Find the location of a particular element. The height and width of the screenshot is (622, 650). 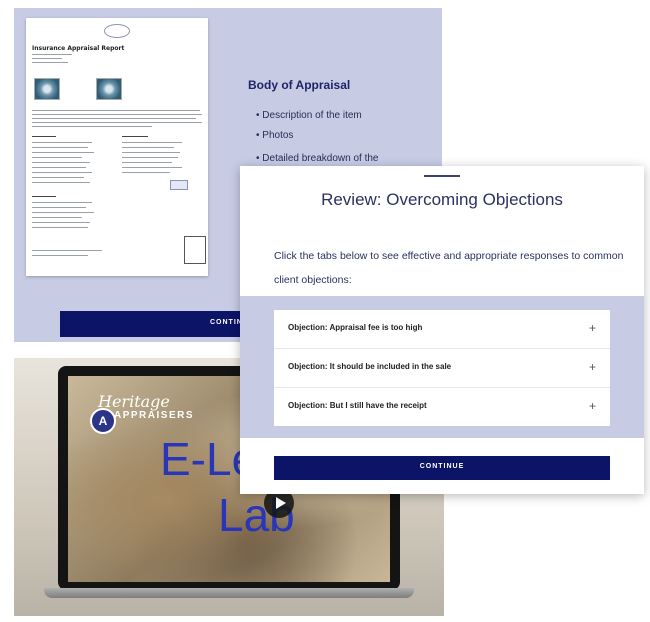

continue-button: CONTINUE is located at coordinates (442, 468).